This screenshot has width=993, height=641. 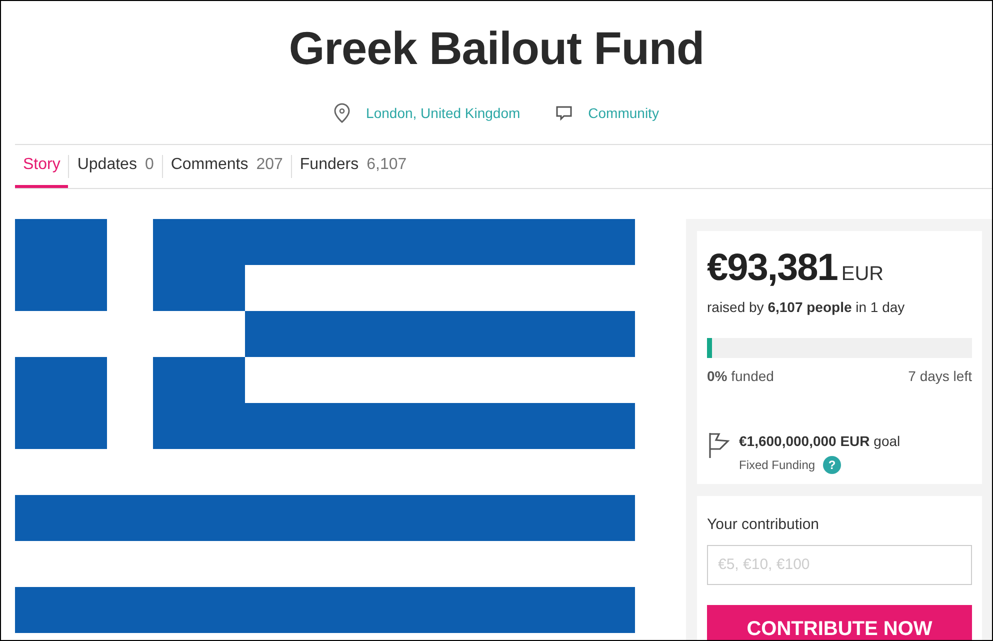 What do you see at coordinates (839, 622) in the screenshot?
I see `contribute-button: CONTRIBUTE NOW` at bounding box center [839, 622].